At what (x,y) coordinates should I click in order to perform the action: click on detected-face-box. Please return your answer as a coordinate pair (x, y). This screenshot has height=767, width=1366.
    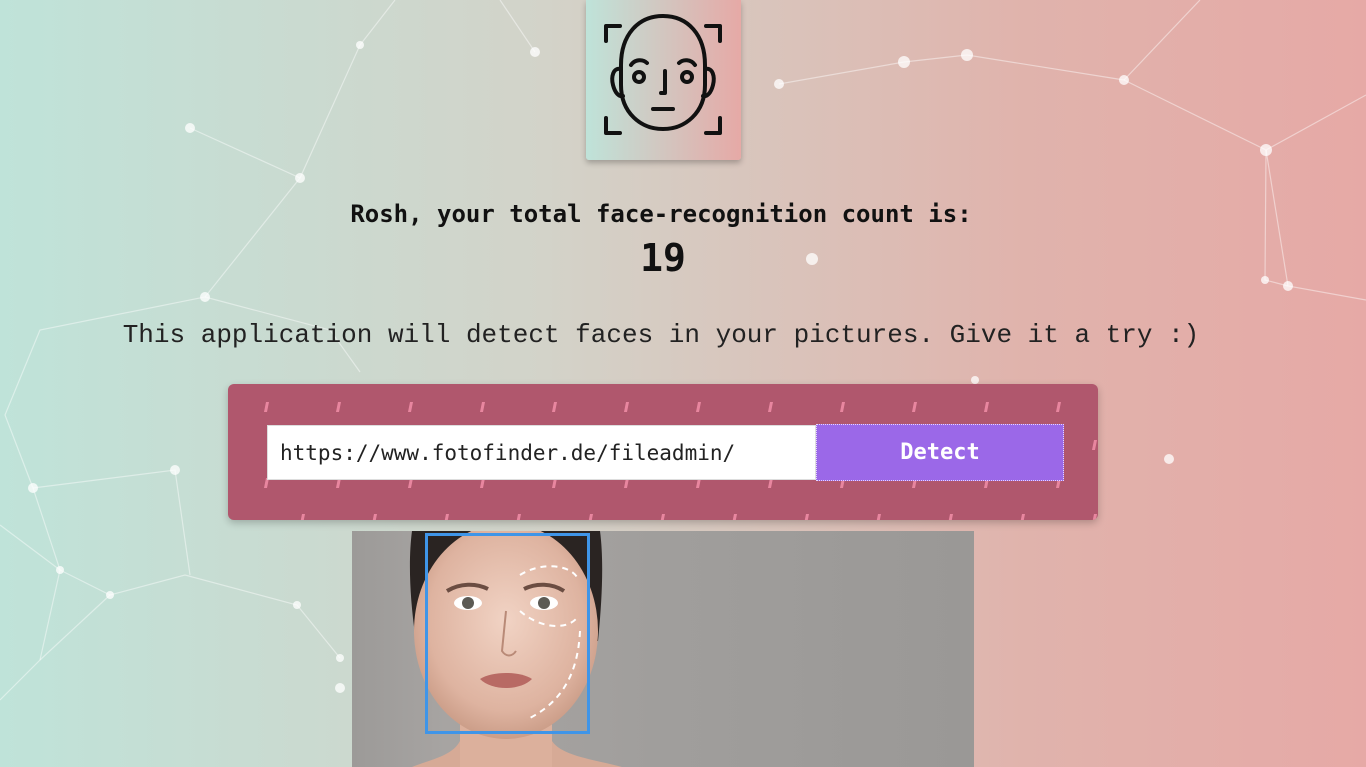
    Looking at the image, I should click on (507, 633).